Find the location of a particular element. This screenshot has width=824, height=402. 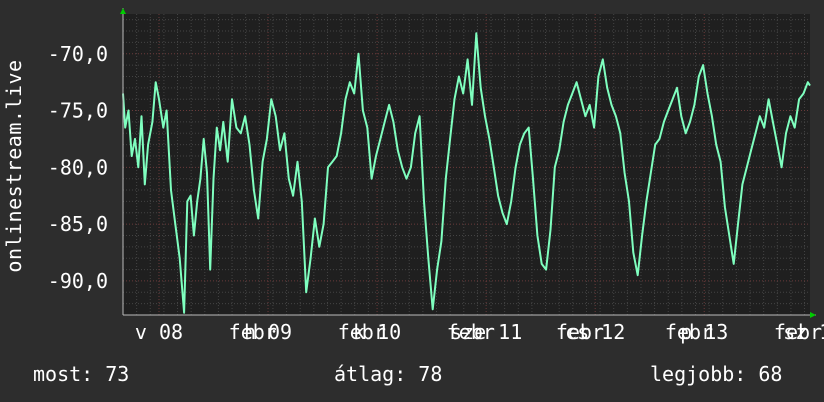

y-tick-label: -90,0 is located at coordinates (78, 281).